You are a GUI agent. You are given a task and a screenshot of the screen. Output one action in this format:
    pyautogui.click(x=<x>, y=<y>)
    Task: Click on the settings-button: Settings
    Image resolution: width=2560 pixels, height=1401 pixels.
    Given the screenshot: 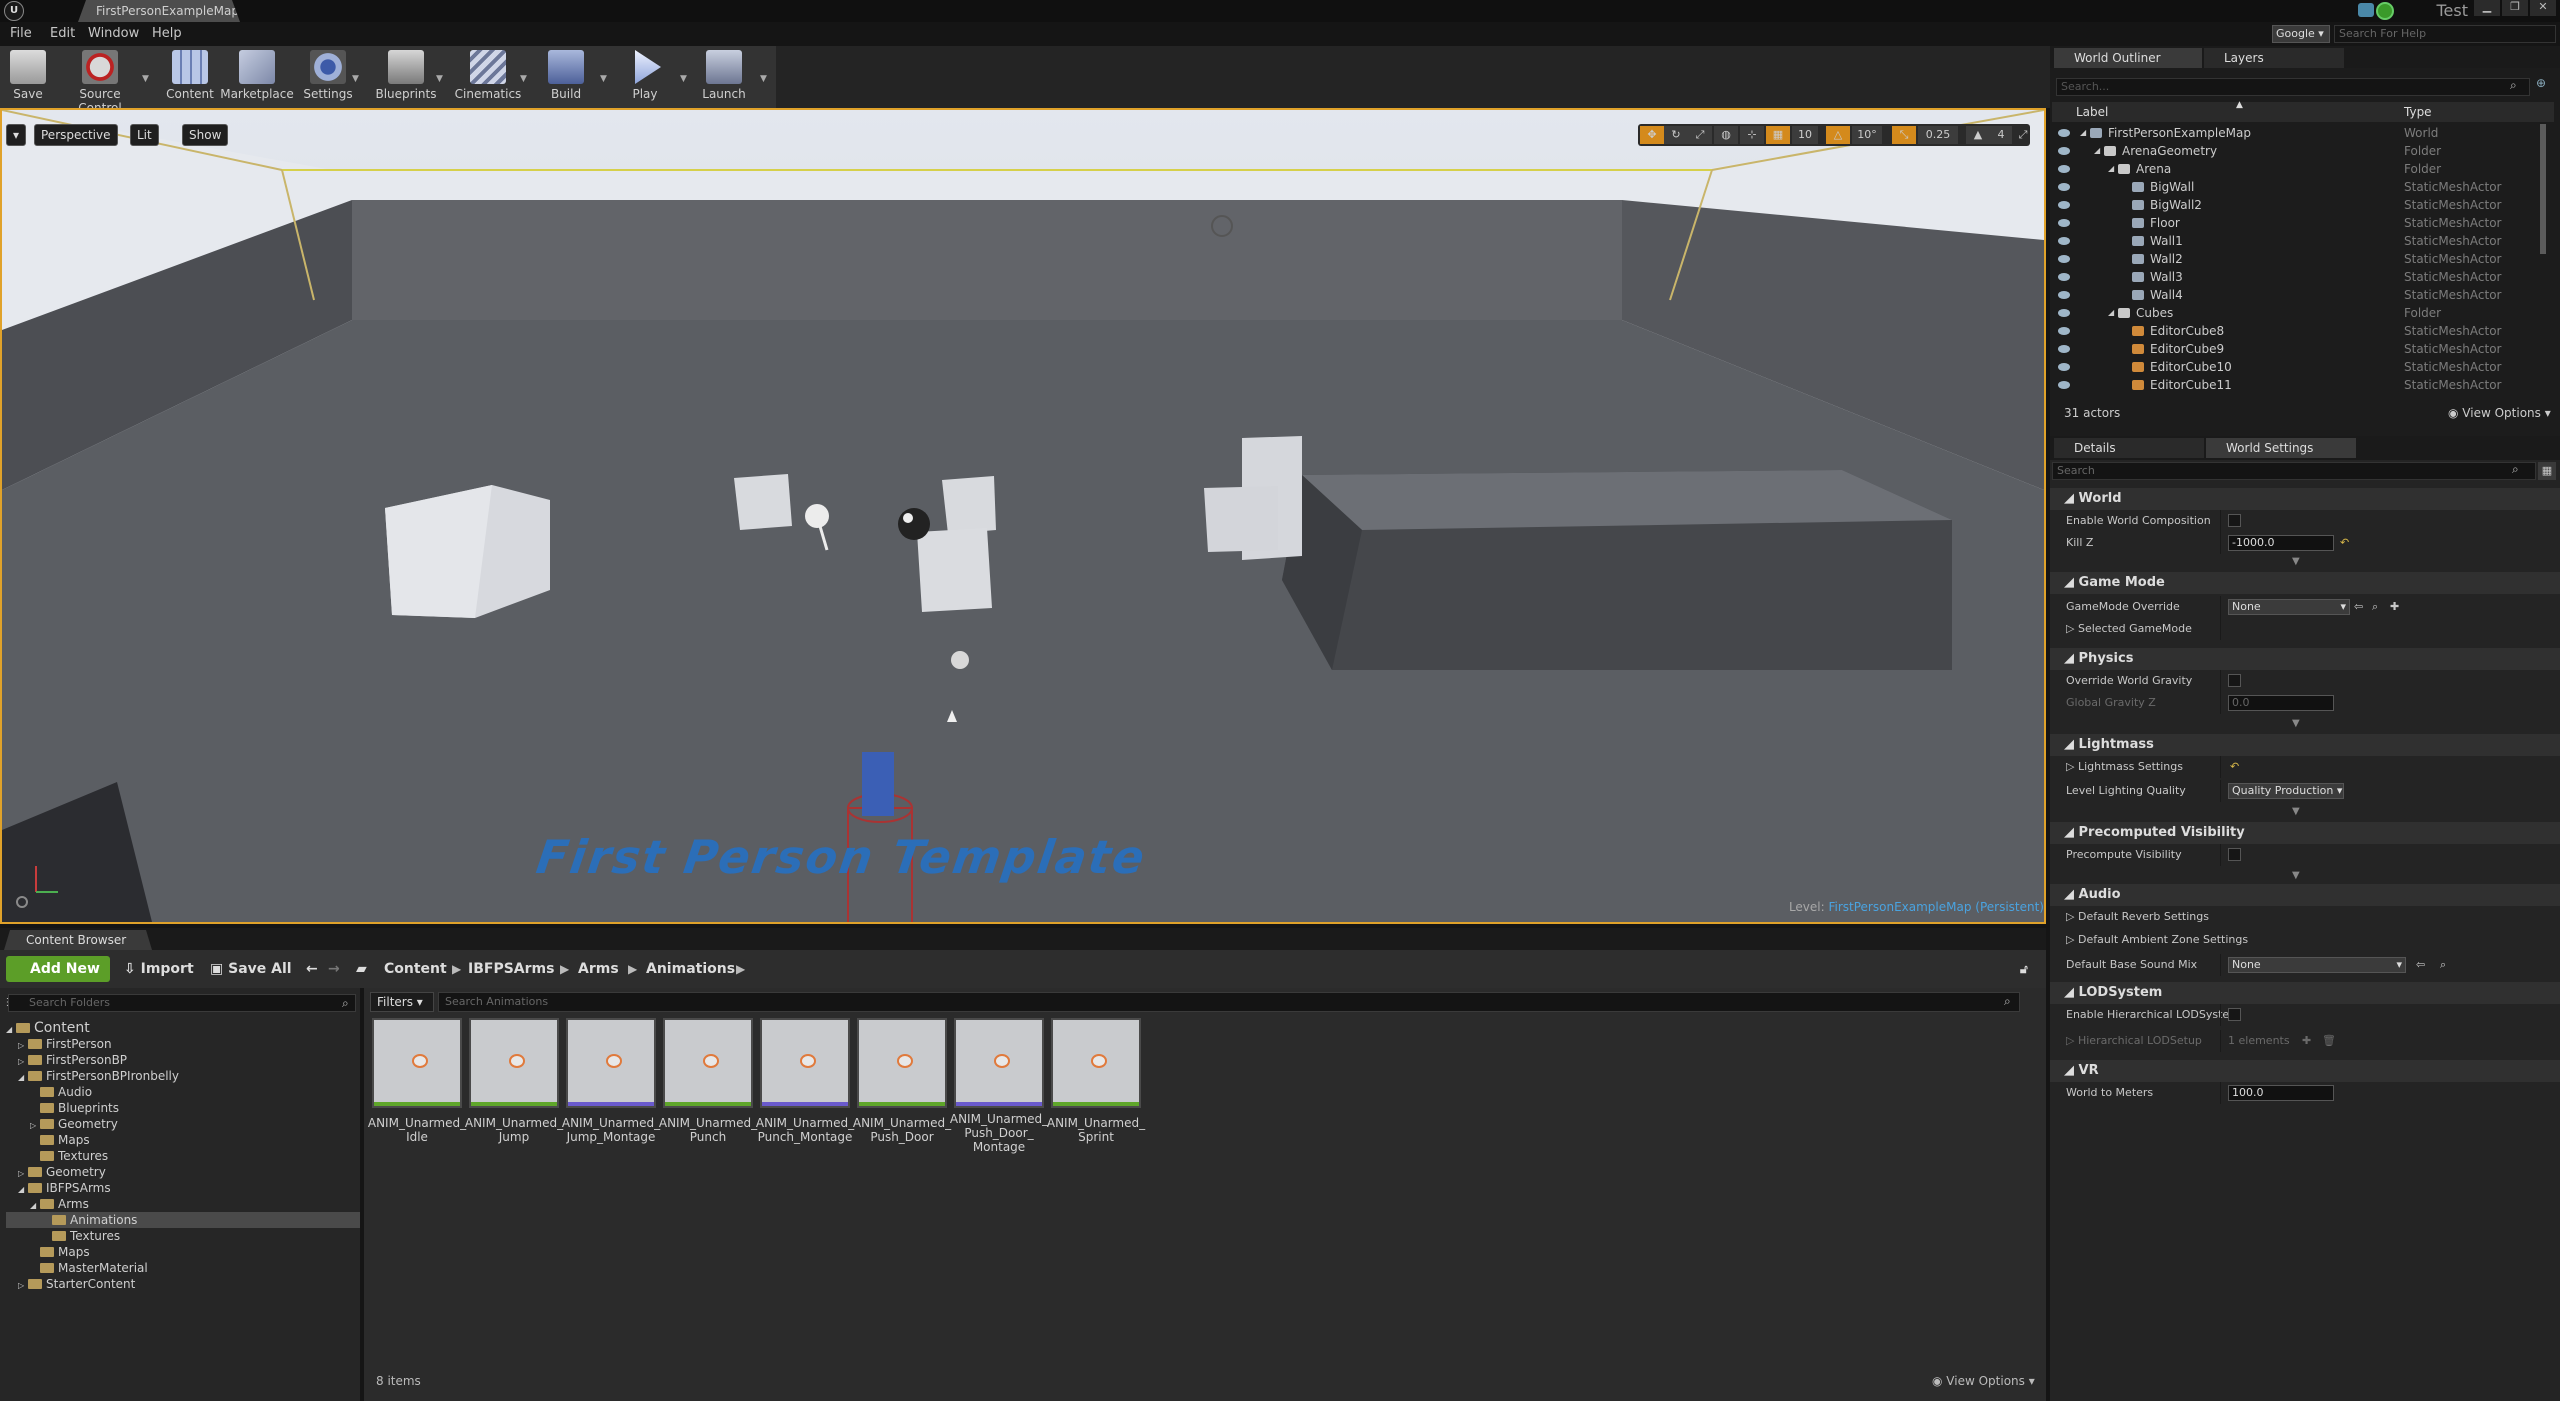 What is the action you would take?
    pyautogui.click(x=328, y=77)
    